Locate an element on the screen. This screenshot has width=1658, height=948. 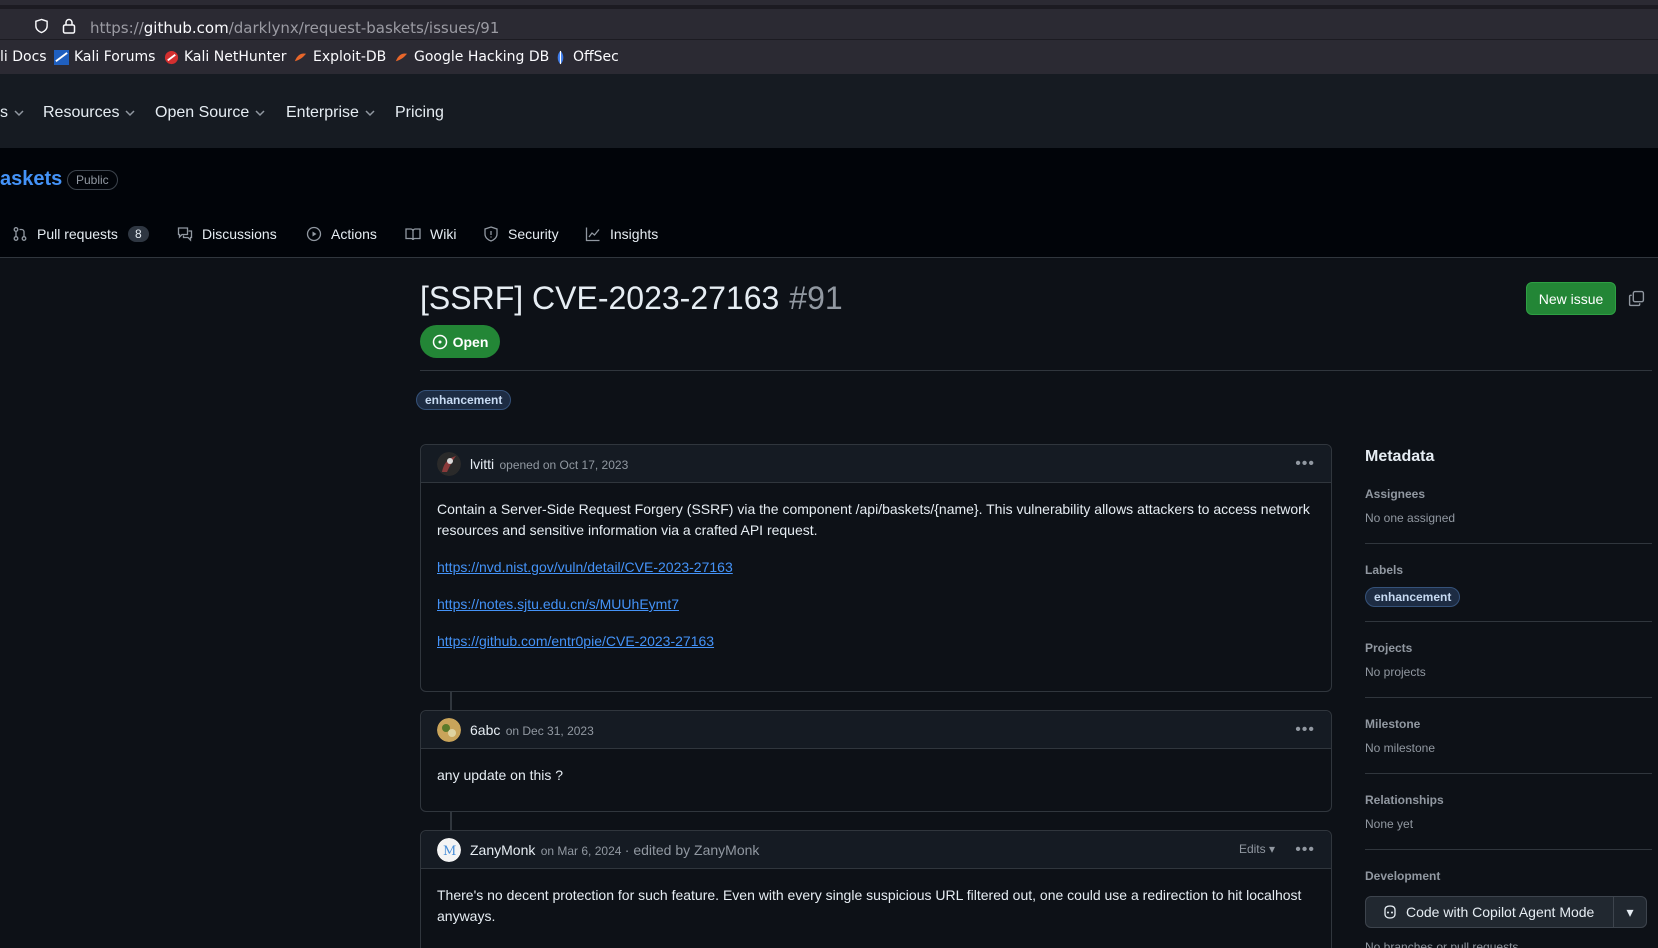
bookmark-offsec: OffSec is located at coordinates (586, 57).